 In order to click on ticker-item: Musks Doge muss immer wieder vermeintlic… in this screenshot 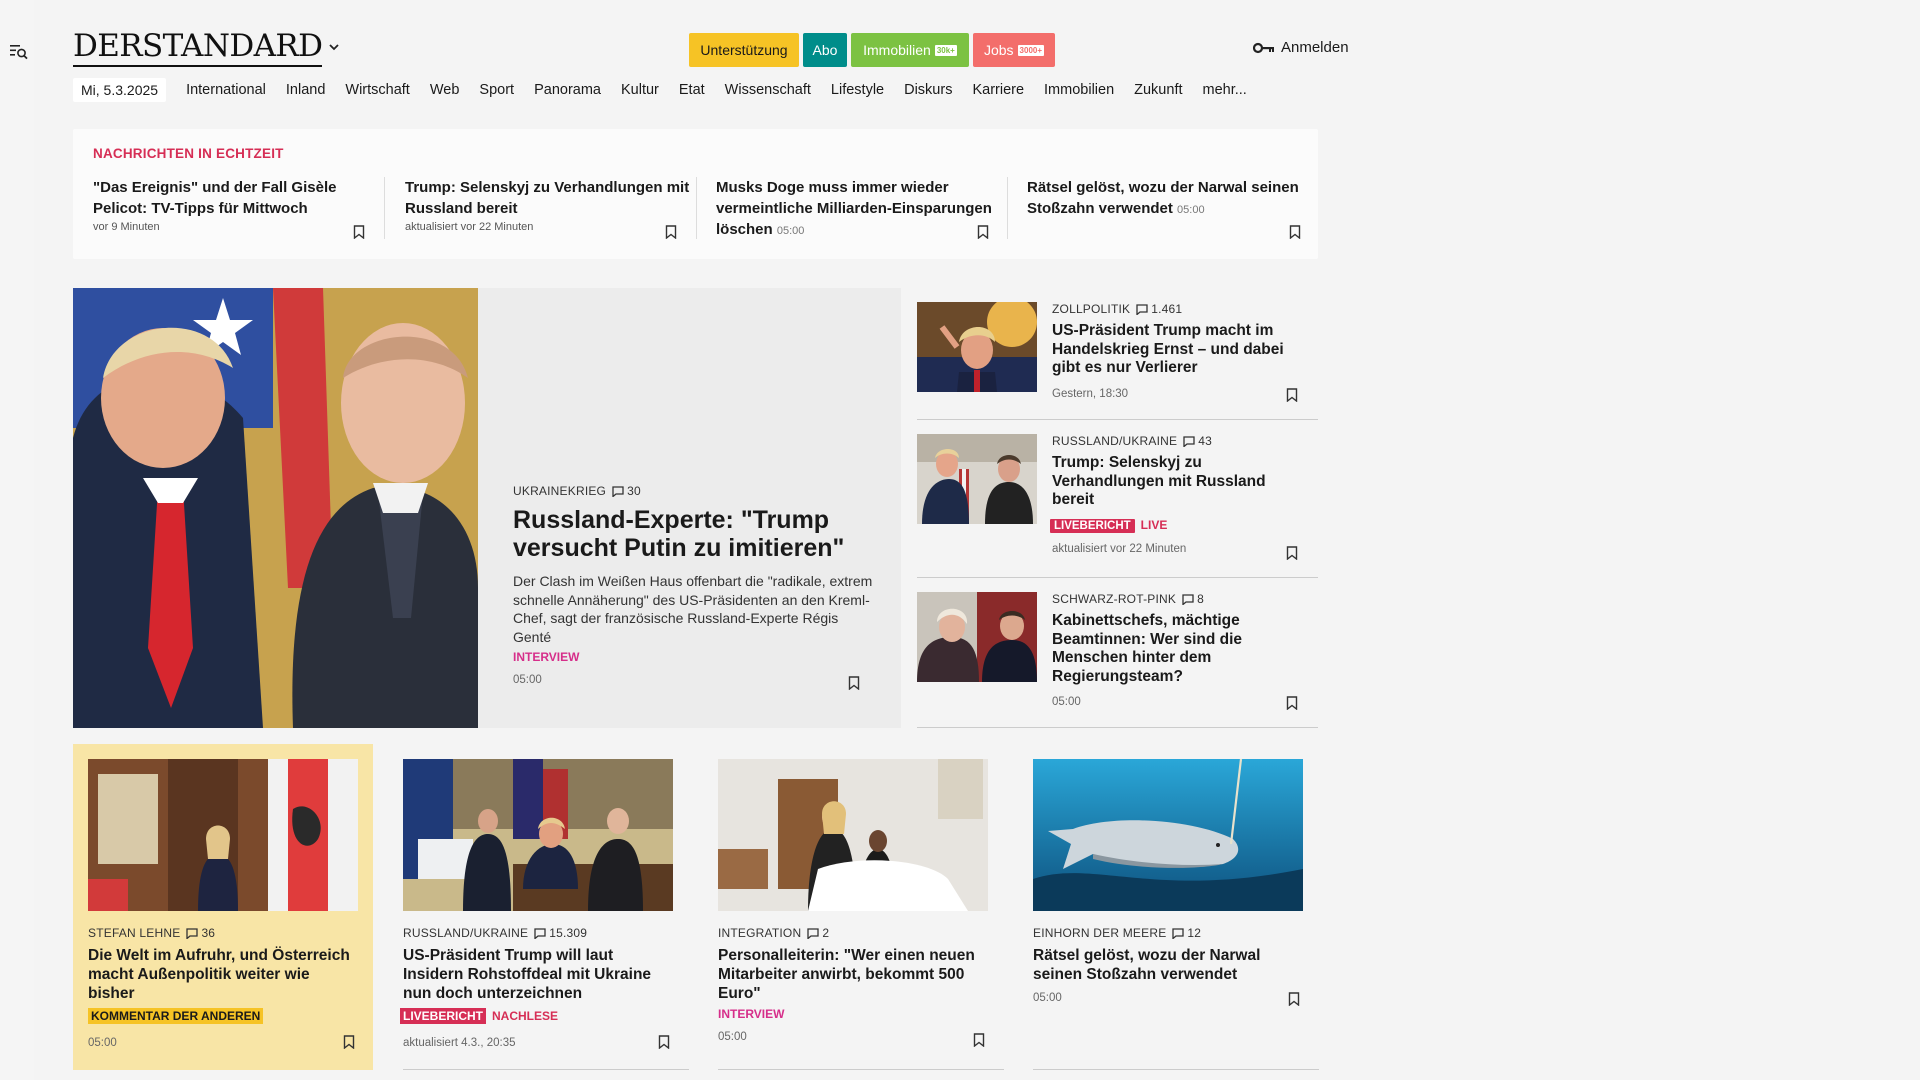, I will do `click(861, 213)`.